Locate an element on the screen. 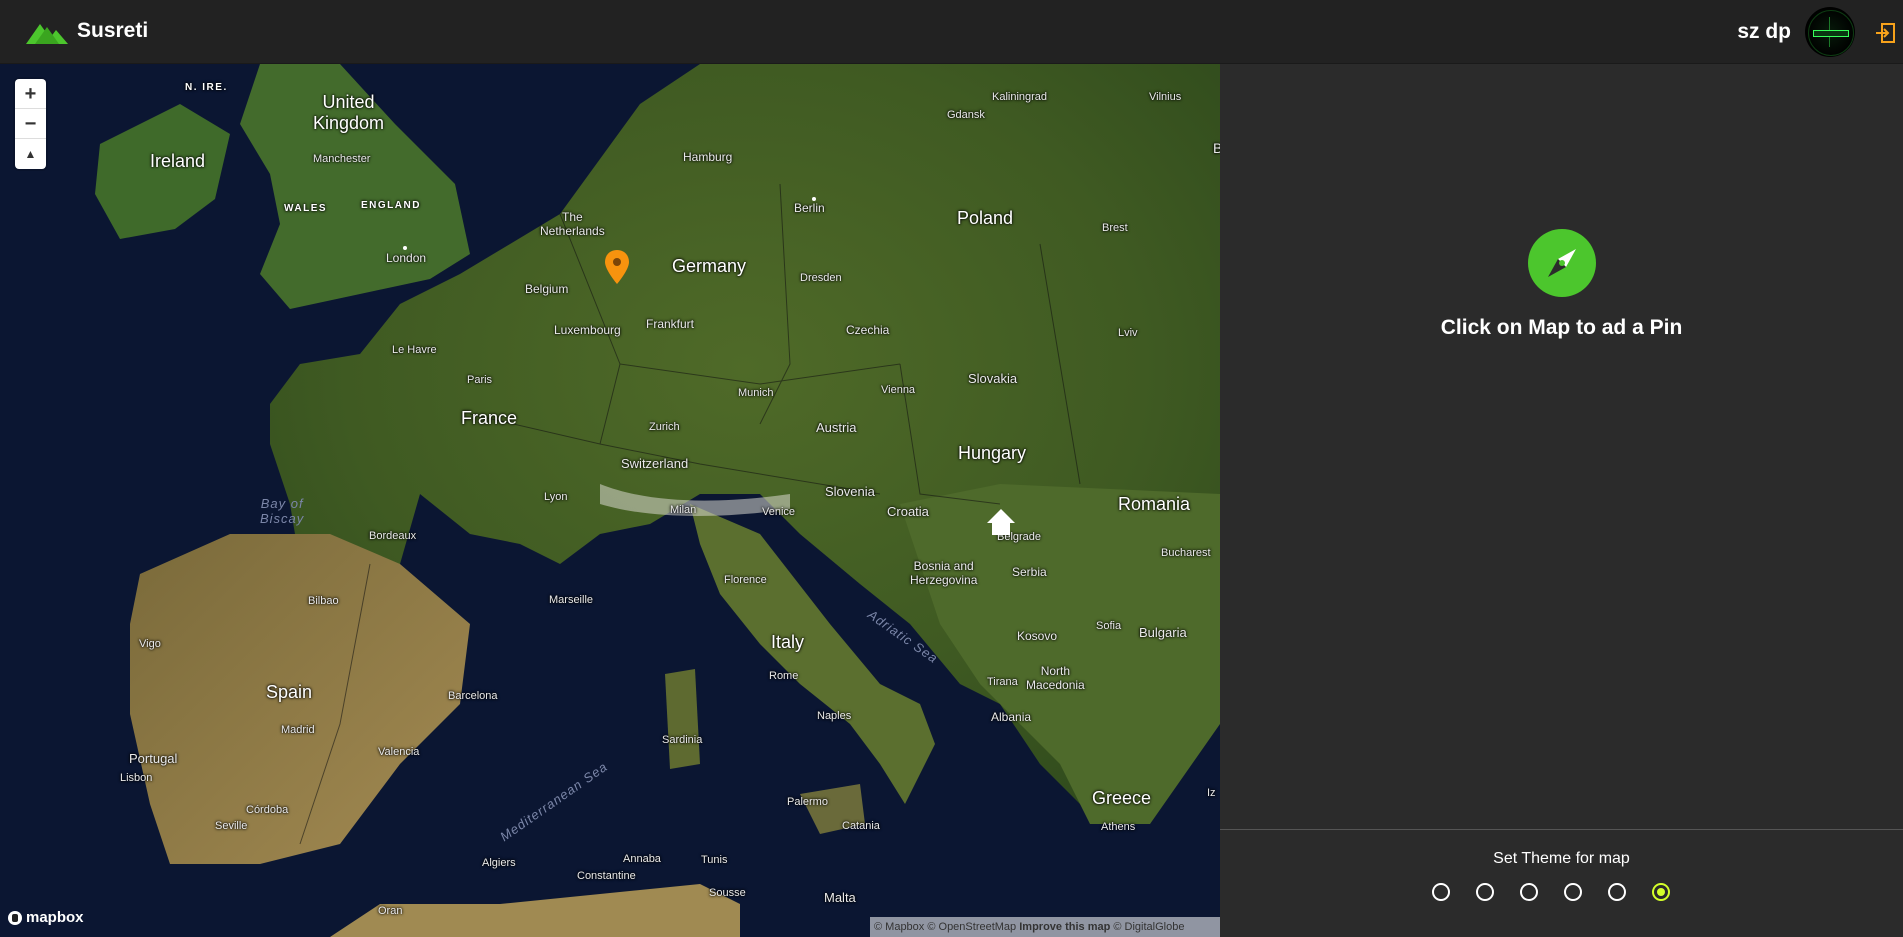 Image resolution: width=1903 pixels, height=937 pixels. map-label: Portugal is located at coordinates (153, 758).